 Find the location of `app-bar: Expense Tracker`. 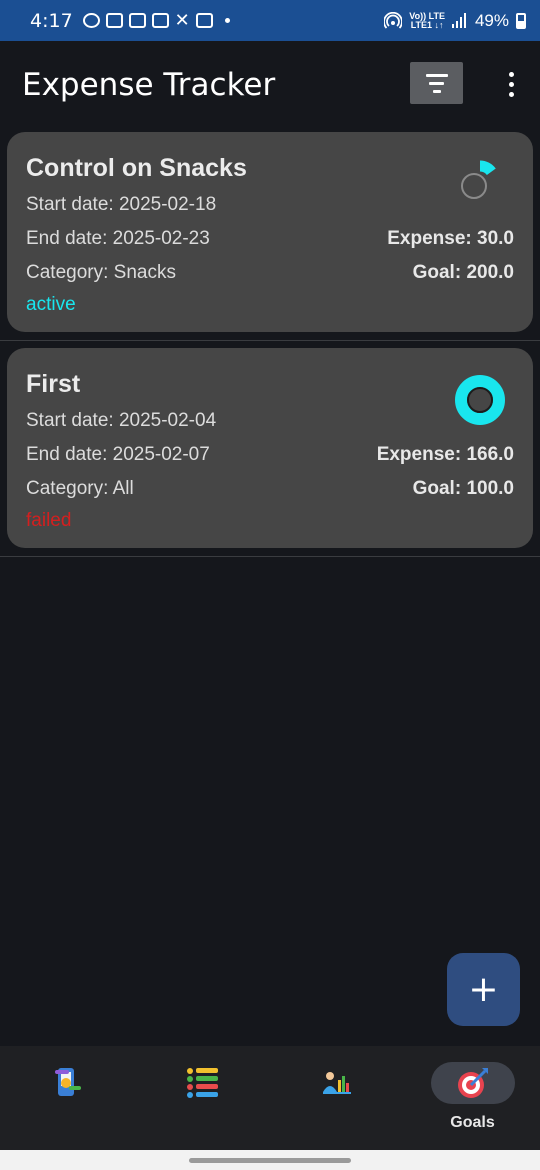

app-bar: Expense Tracker is located at coordinates (270, 85).